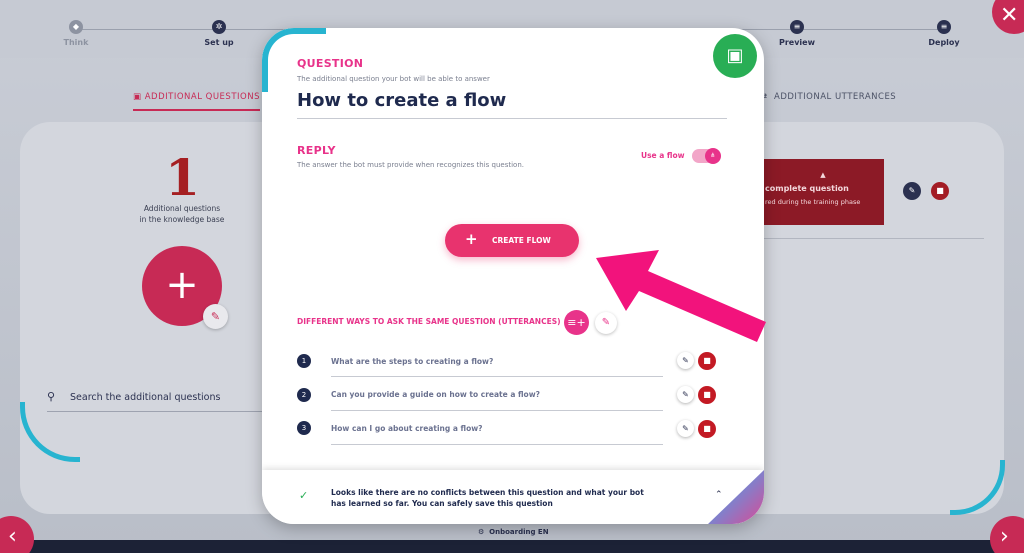 The image size is (1024, 553). I want to click on close-icon: ✕, so click(1009, 15).